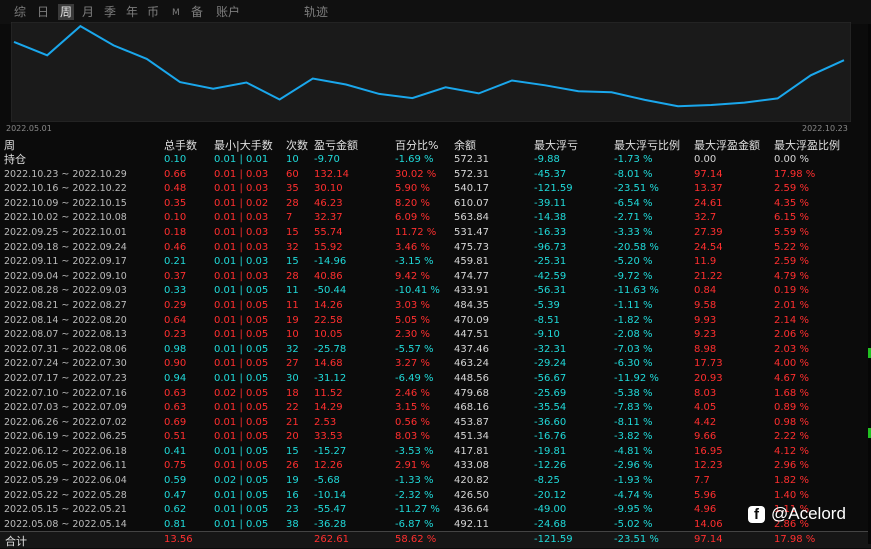 The image size is (871, 549). Describe the element at coordinates (153, 12) in the screenshot. I see `tab-currency: 币` at that location.